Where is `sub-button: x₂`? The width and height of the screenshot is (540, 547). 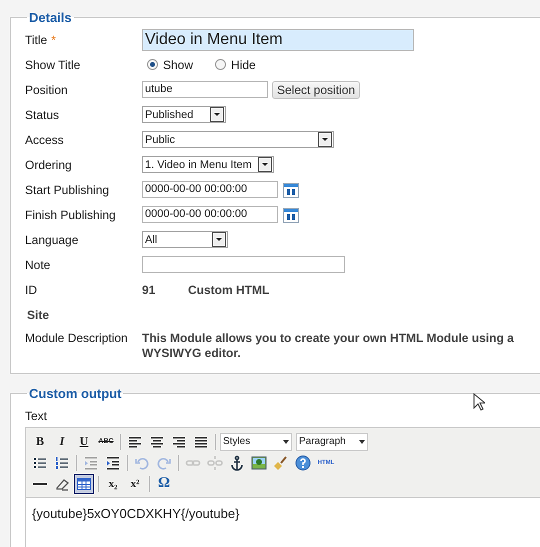
sub-button: x₂ is located at coordinates (113, 484).